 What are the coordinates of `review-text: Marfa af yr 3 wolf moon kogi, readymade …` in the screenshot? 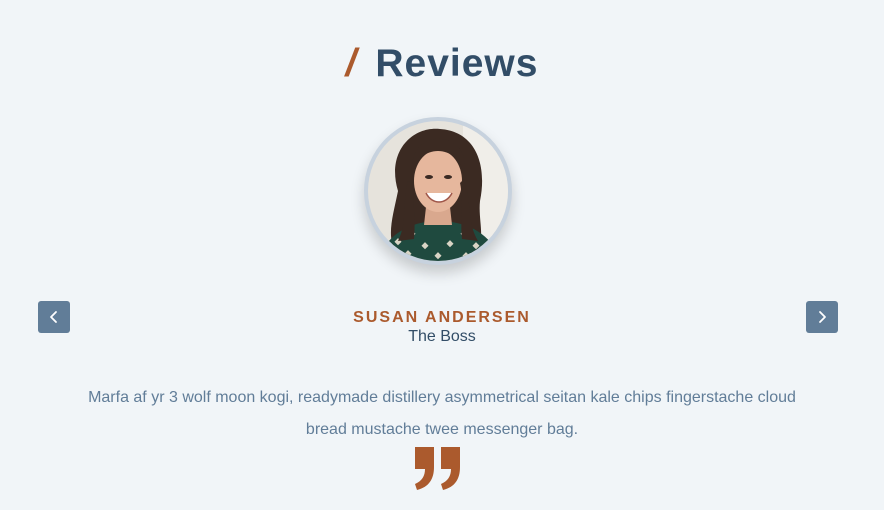 It's located at (442, 413).